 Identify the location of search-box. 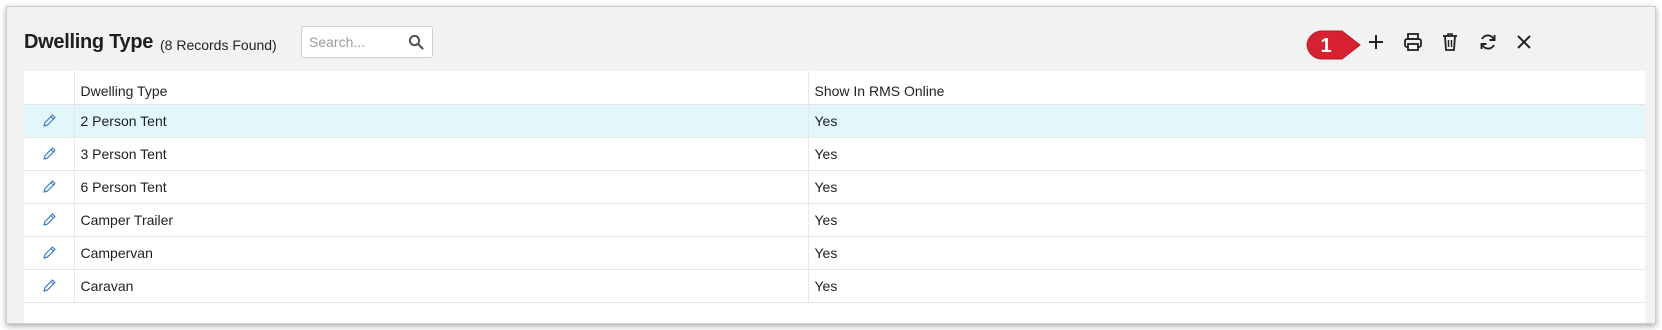
(367, 42).